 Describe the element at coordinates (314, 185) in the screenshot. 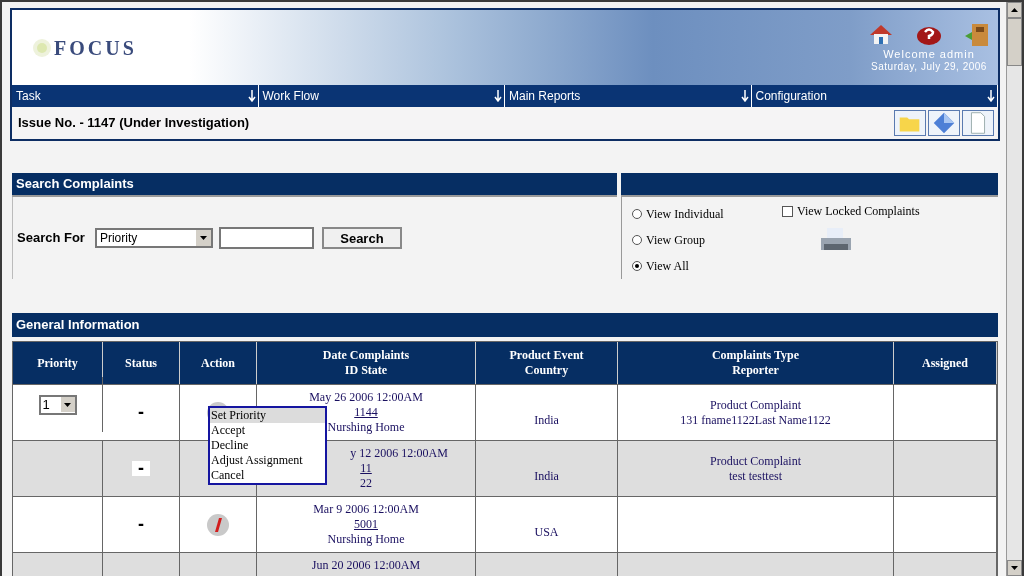

I see `section-title: Search Complaints` at that location.